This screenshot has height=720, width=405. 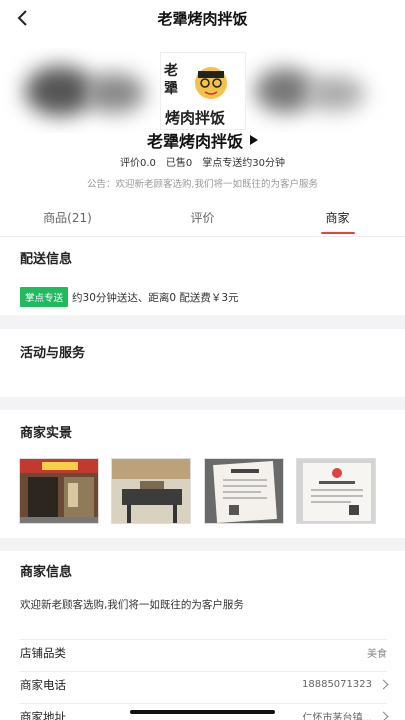 I want to click on store-category-row: 店铺品类 美食, so click(x=203, y=652).